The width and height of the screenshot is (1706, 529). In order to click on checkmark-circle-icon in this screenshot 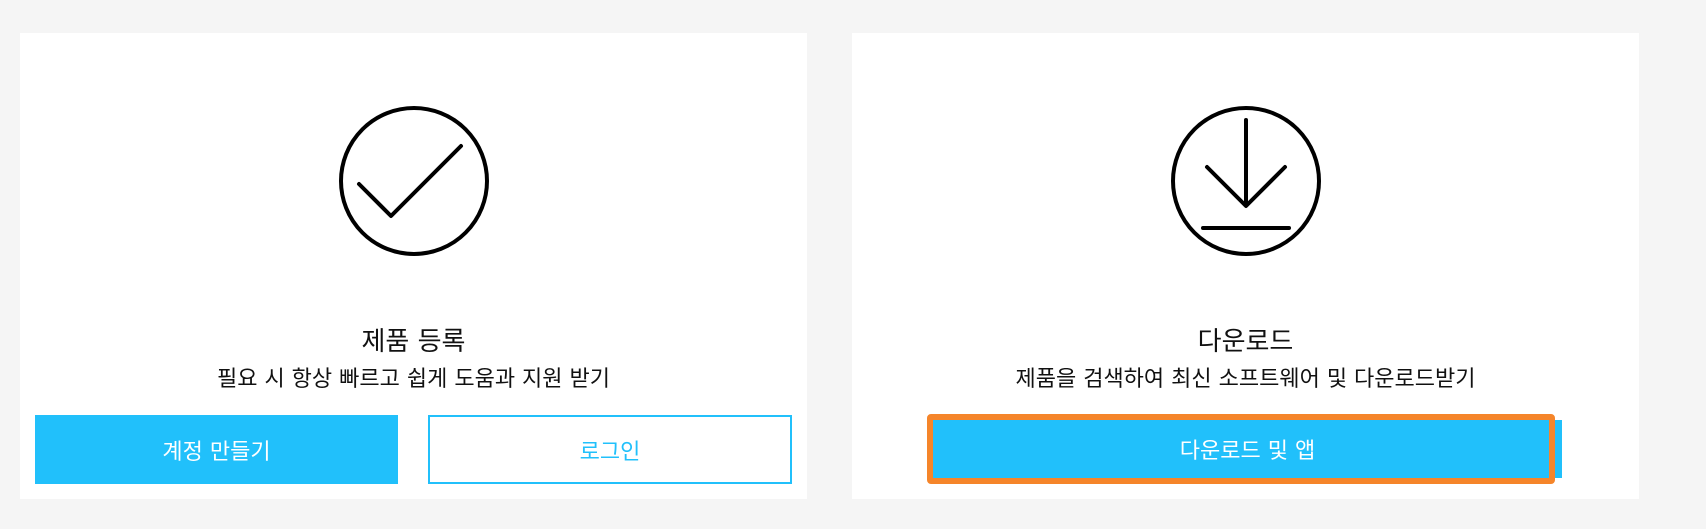, I will do `click(413, 181)`.